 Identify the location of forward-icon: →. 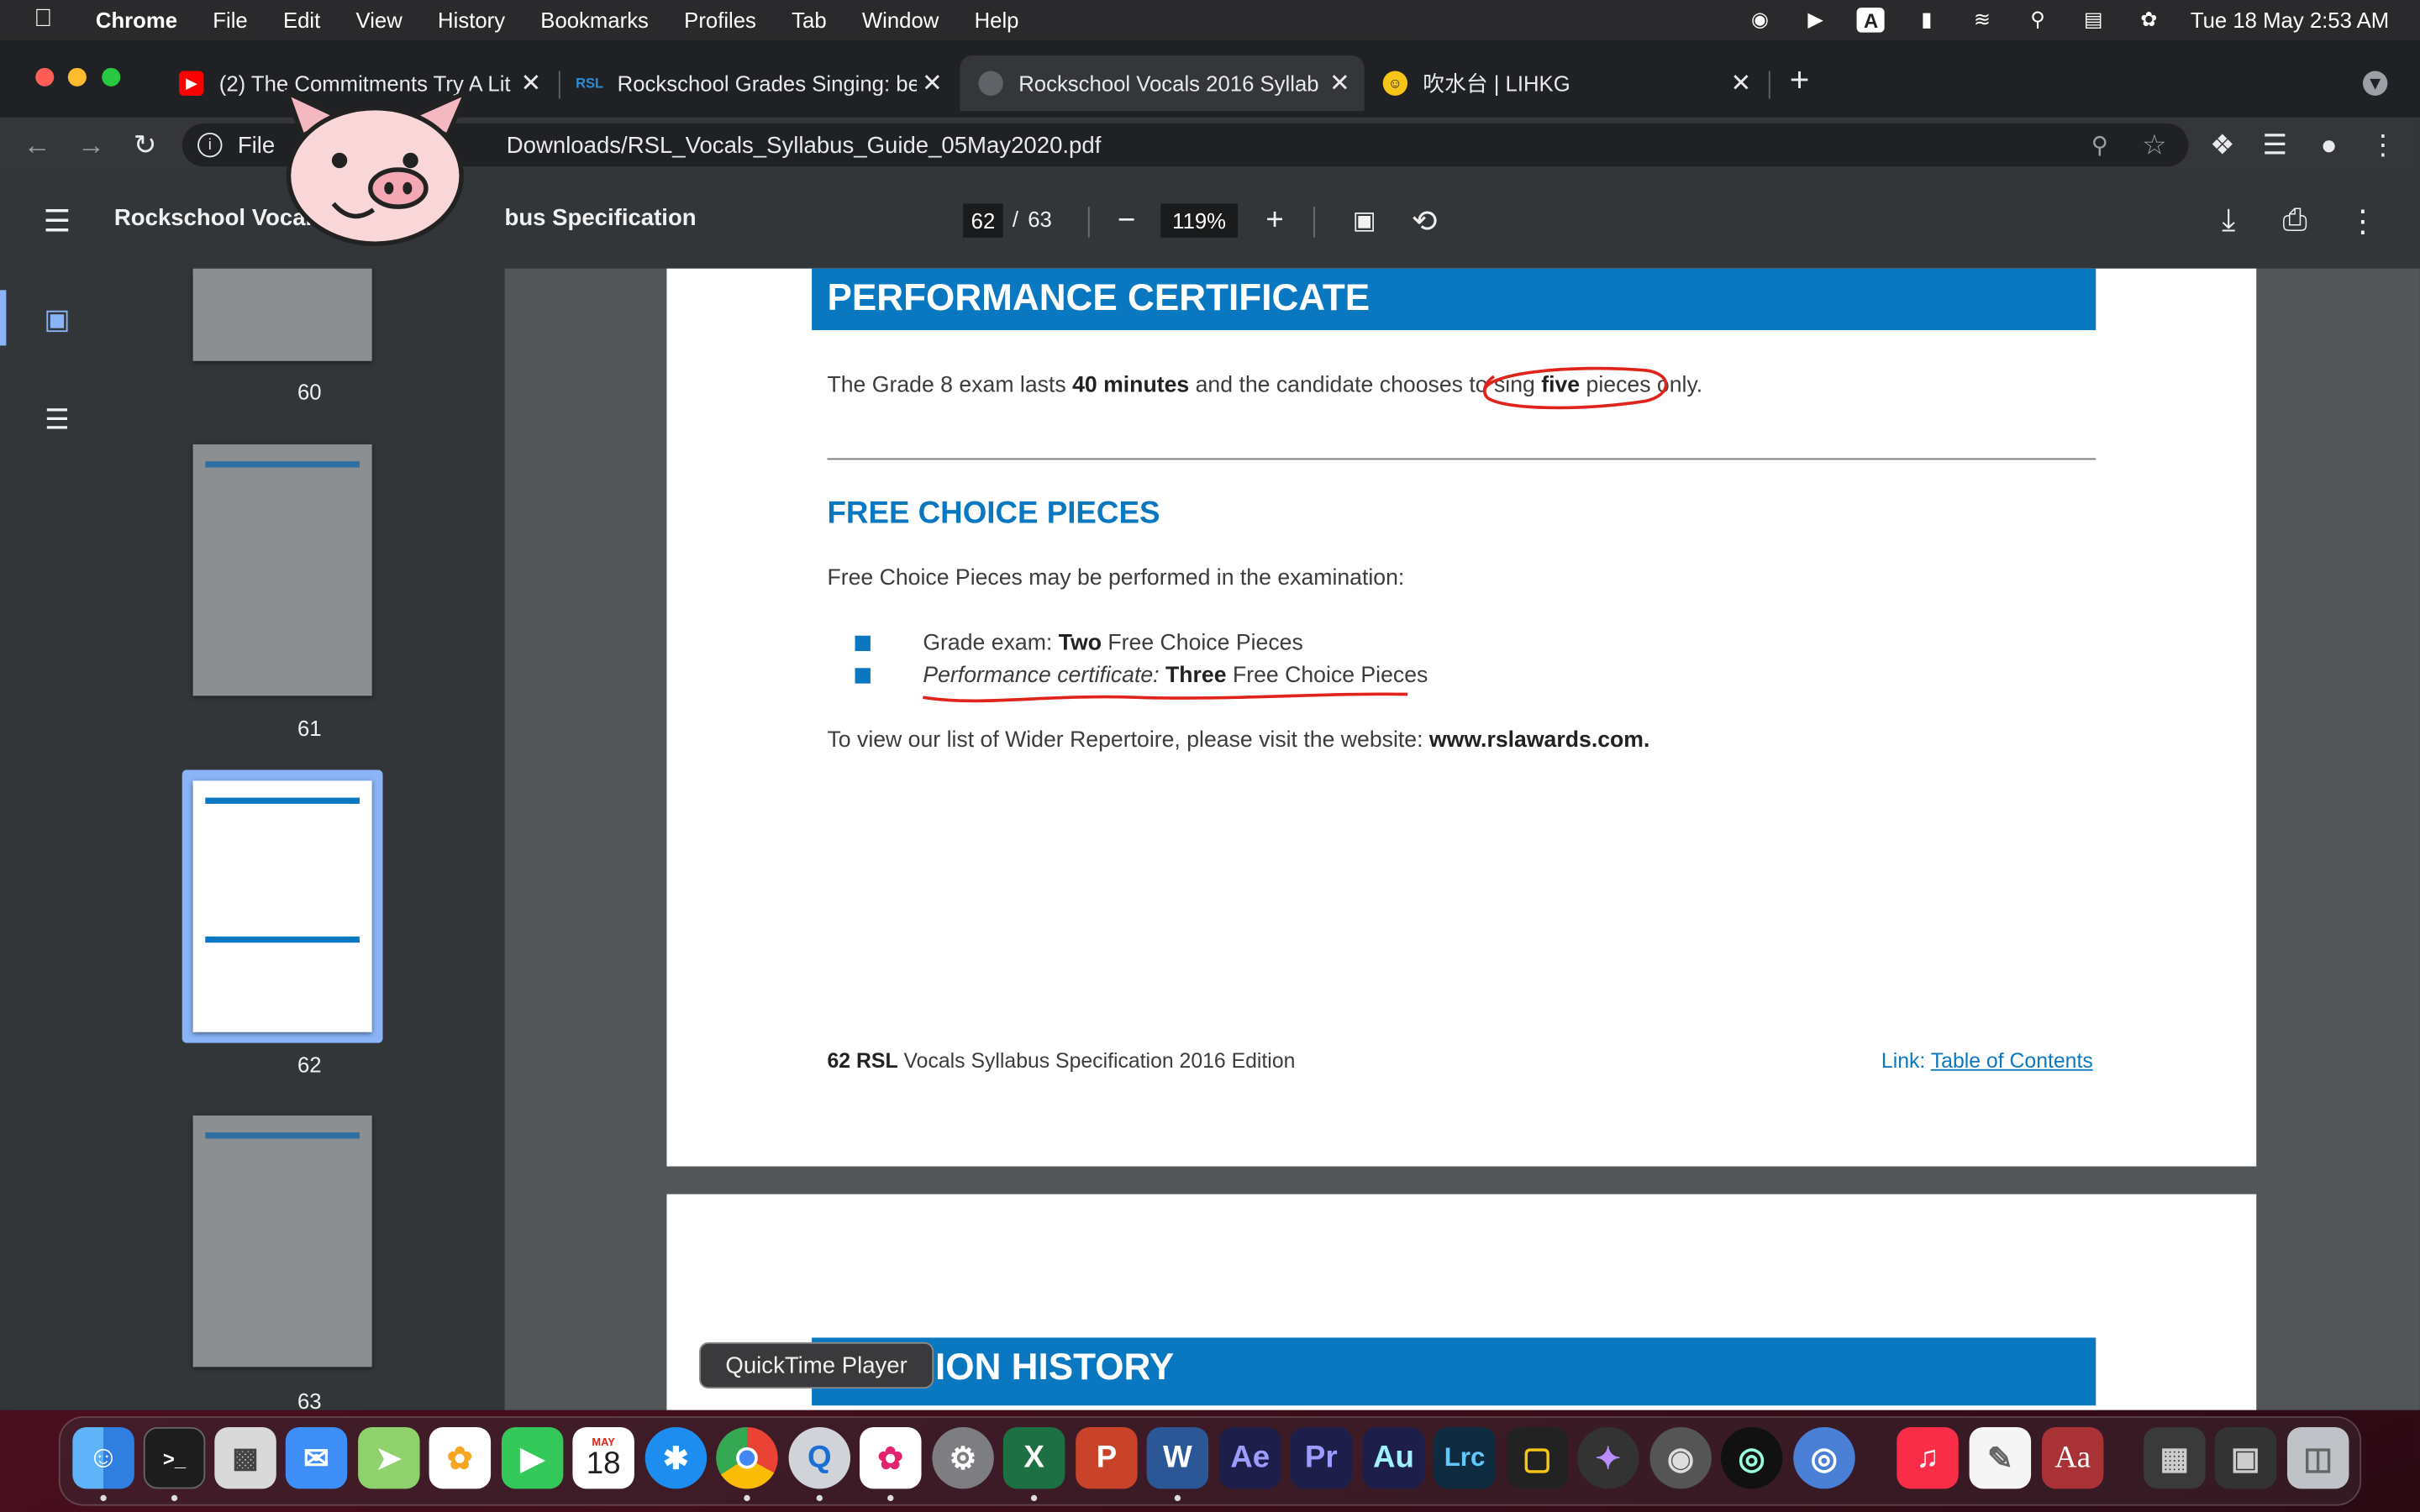
(90, 145).